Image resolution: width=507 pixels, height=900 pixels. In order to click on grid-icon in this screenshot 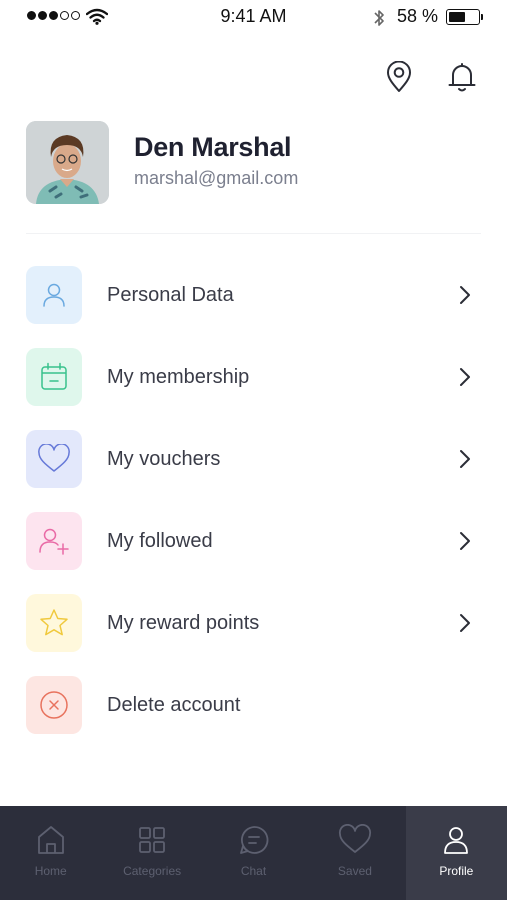, I will do `click(152, 840)`.